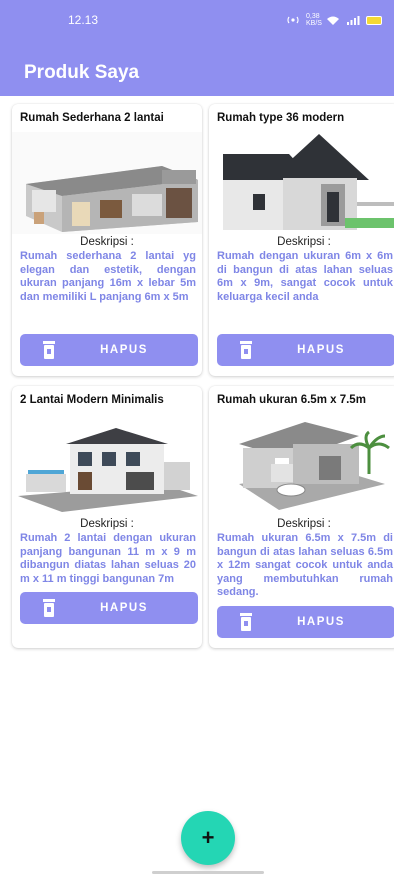 Image resolution: width=394 pixels, height=878 pixels. What do you see at coordinates (353, 20) in the screenshot?
I see `signal-icon` at bounding box center [353, 20].